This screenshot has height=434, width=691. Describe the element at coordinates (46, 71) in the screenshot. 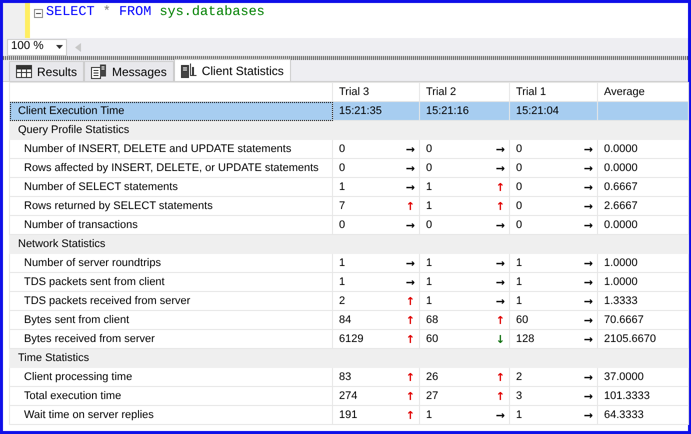

I see `tab: Results` at that location.